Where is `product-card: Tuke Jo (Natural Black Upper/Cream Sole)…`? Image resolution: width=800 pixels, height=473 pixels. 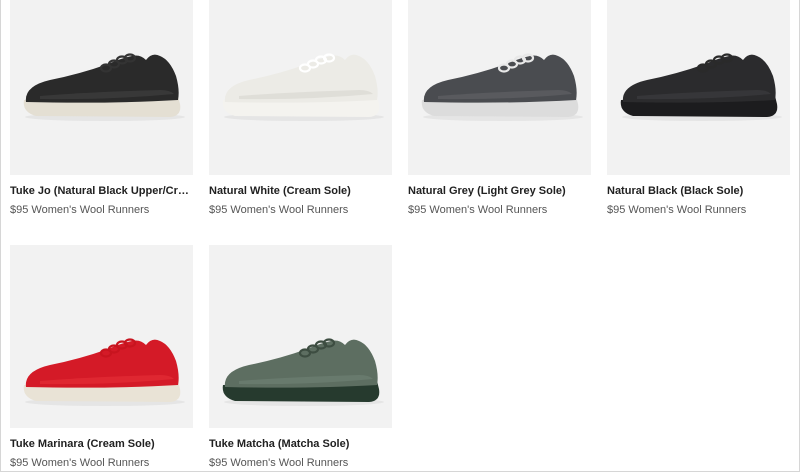
product-card: Tuke Jo (Natural Black Upper/Cream Sole)… is located at coordinates (101, 108).